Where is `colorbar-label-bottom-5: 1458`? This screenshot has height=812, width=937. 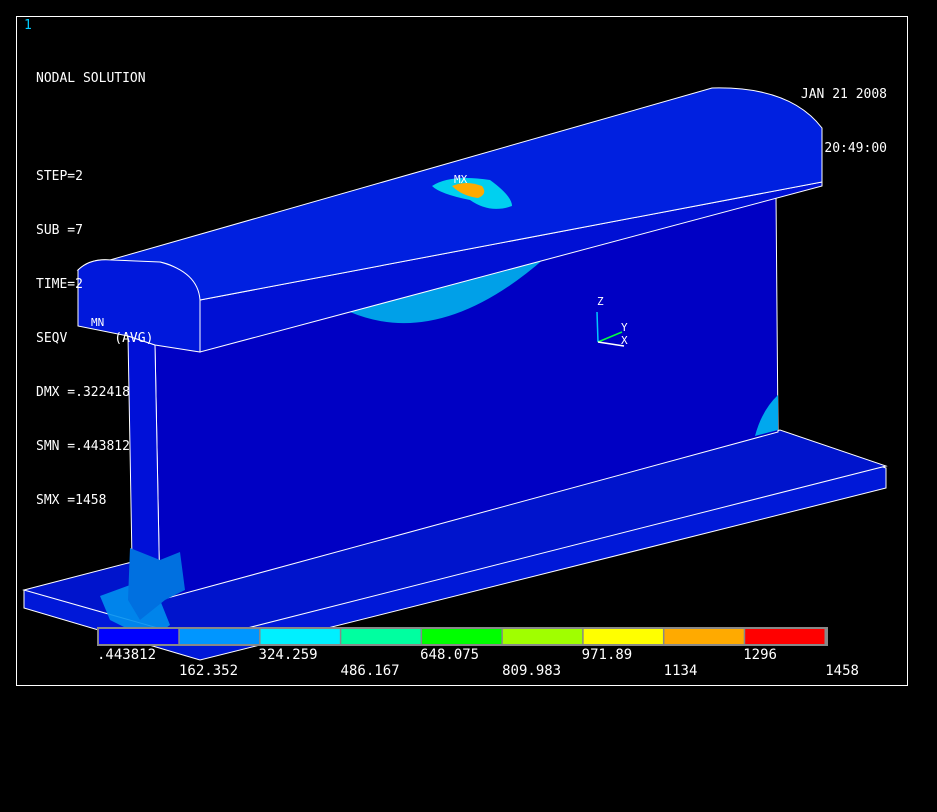 colorbar-label-bottom-5: 1458 is located at coordinates (842, 671).